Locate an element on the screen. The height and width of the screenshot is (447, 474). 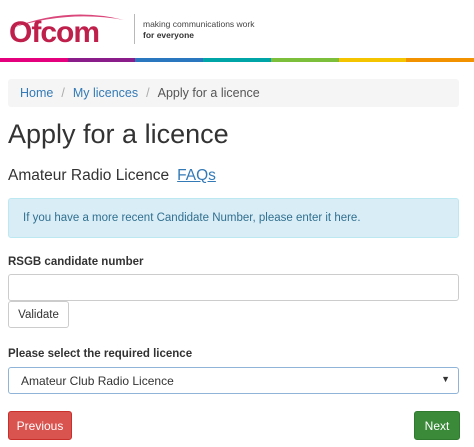
licence-select-label: Please select the required licence is located at coordinates (100, 354).